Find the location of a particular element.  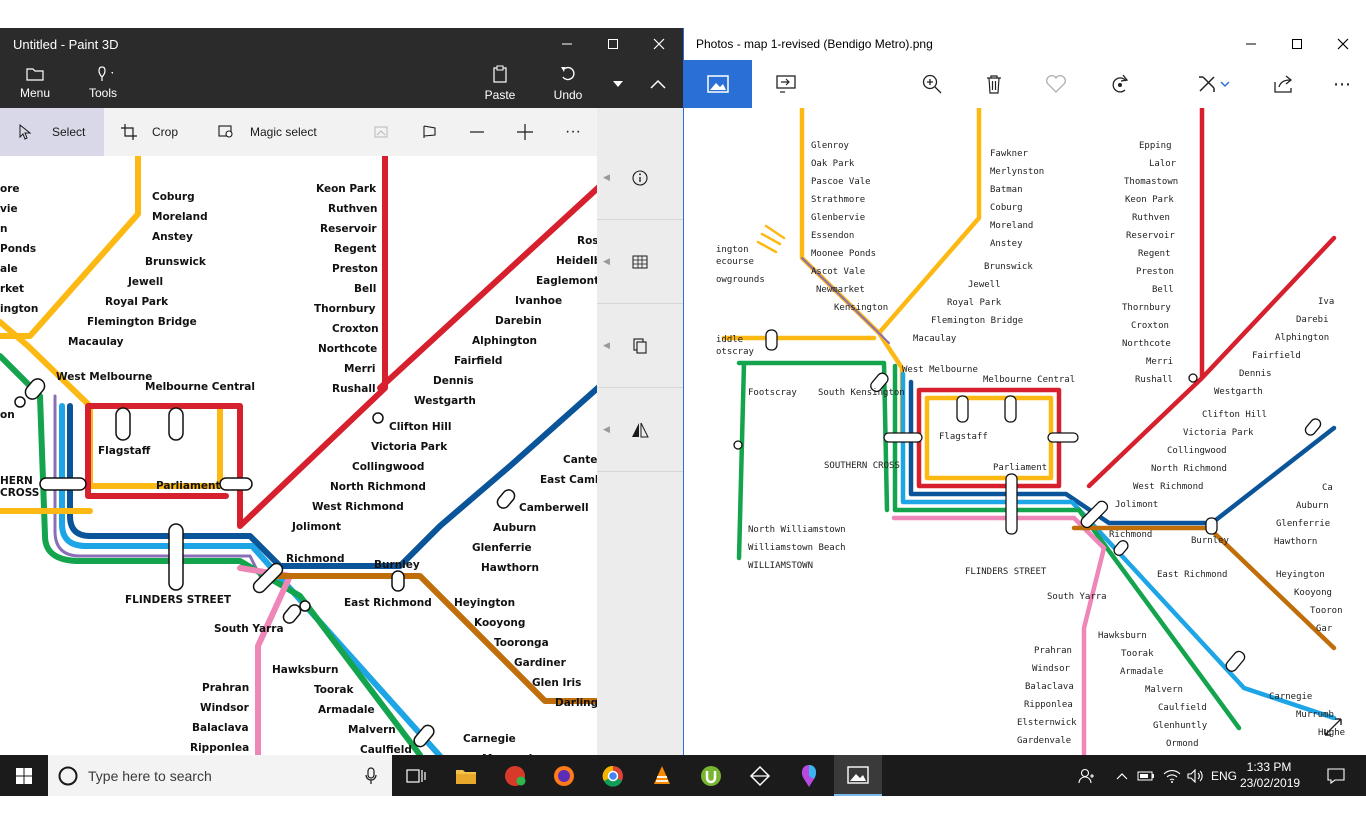

map-right-station-label: Hawksburn is located at coordinates (1122, 636).